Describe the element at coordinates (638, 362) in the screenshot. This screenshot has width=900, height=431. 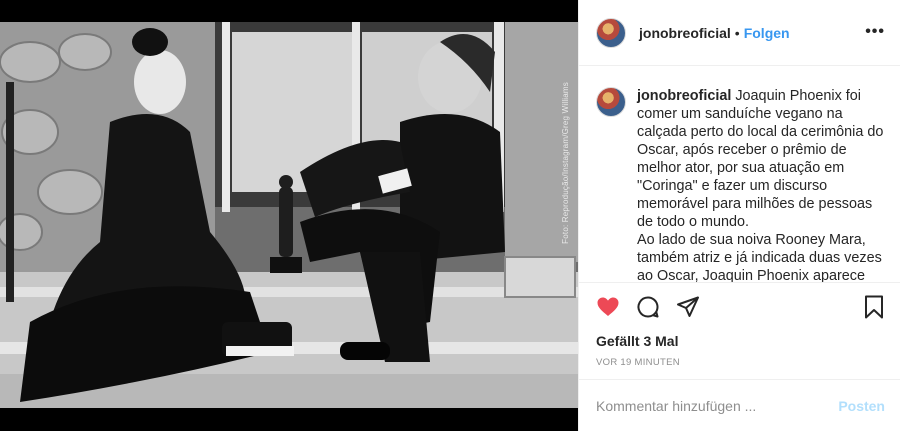
I see `post-timestamp: VOR 19 MINUTEN` at that location.